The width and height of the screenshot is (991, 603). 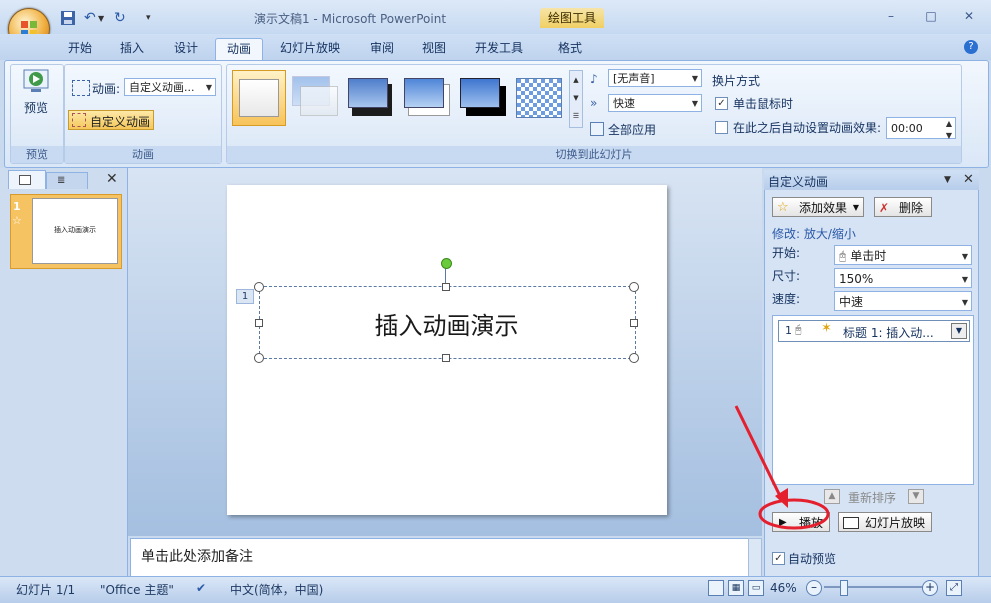 I want to click on add-effect-label: 添加效果, so click(x=823, y=208).